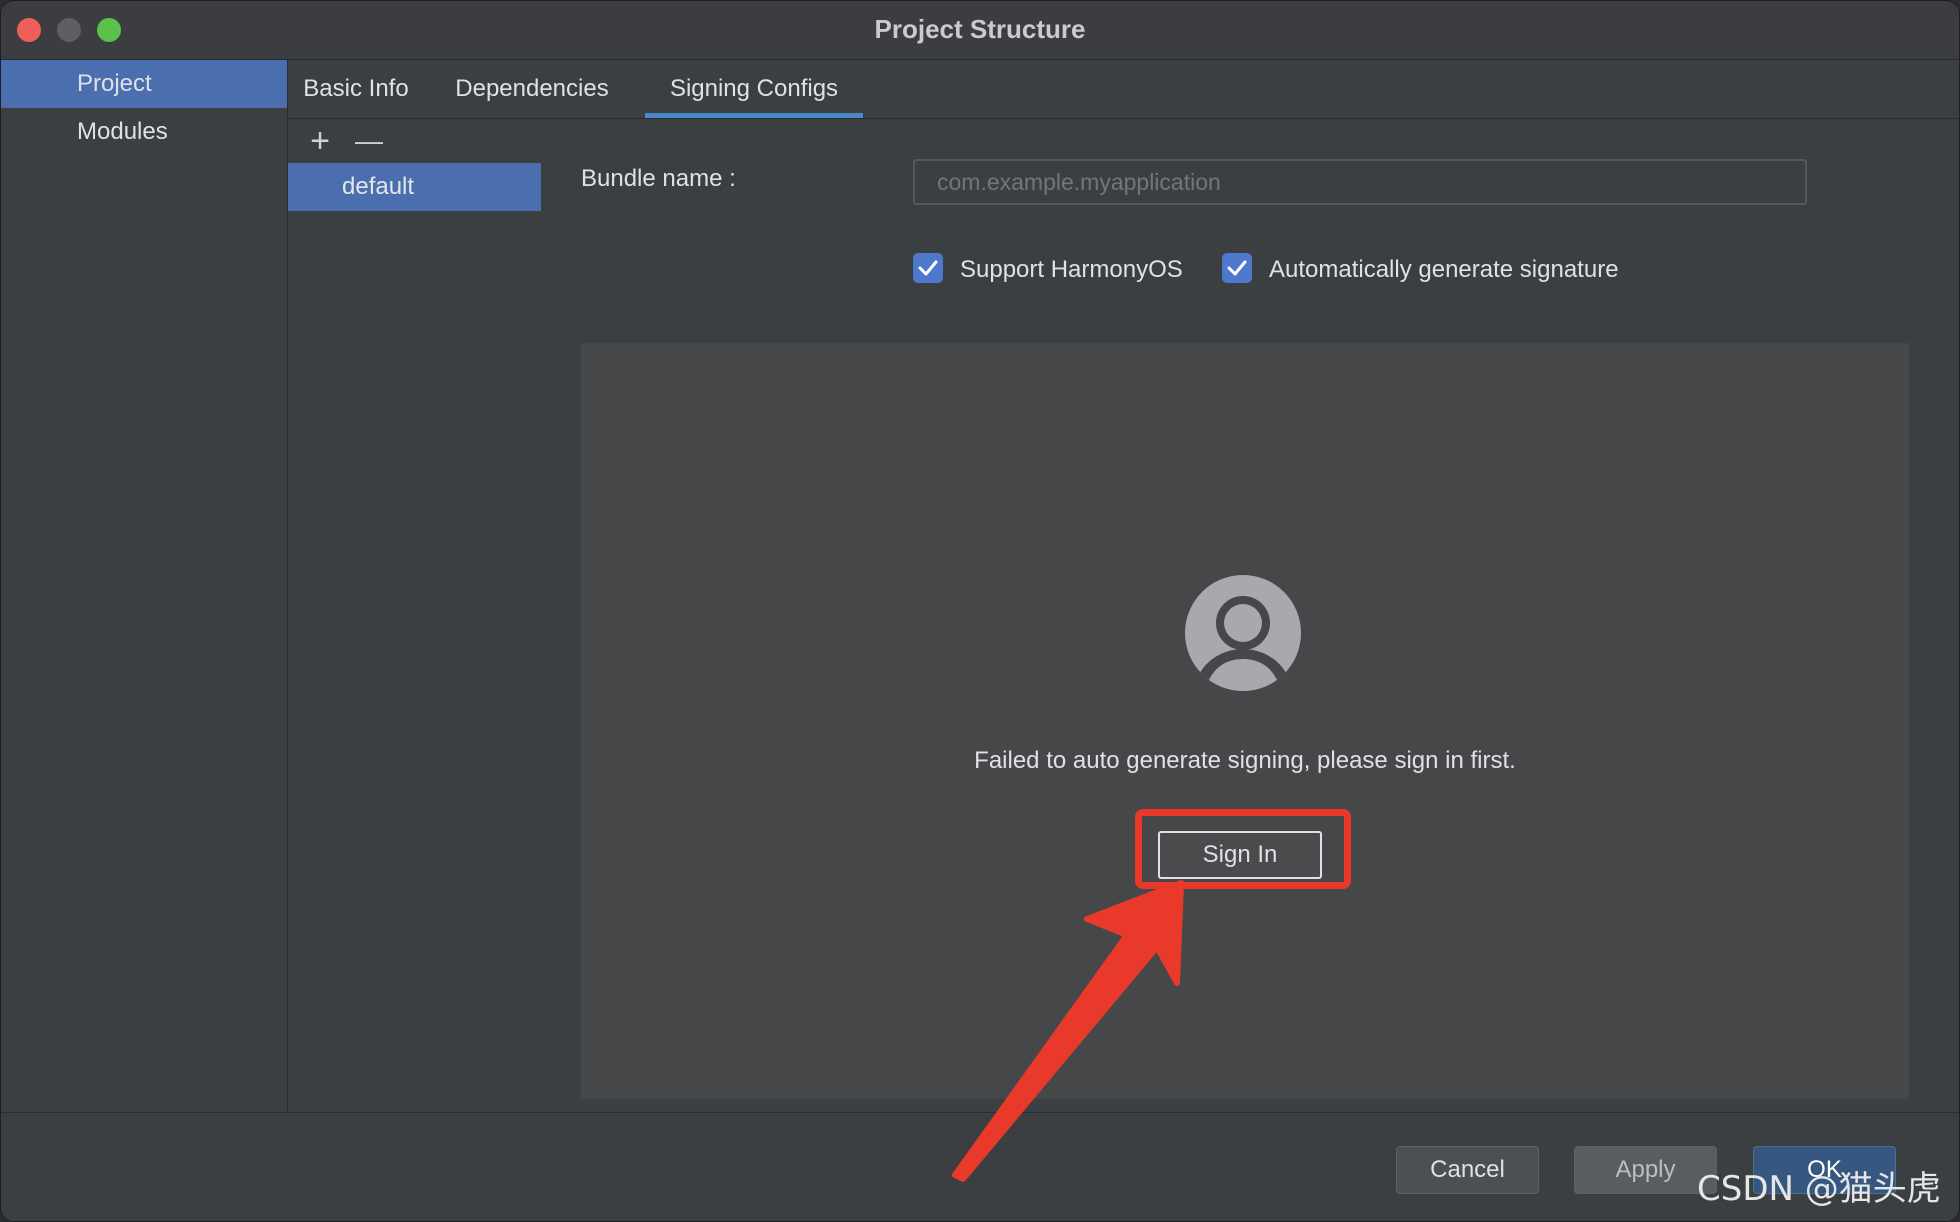  Describe the element at coordinates (1360, 182) in the screenshot. I see `bundle-name-input` at that location.